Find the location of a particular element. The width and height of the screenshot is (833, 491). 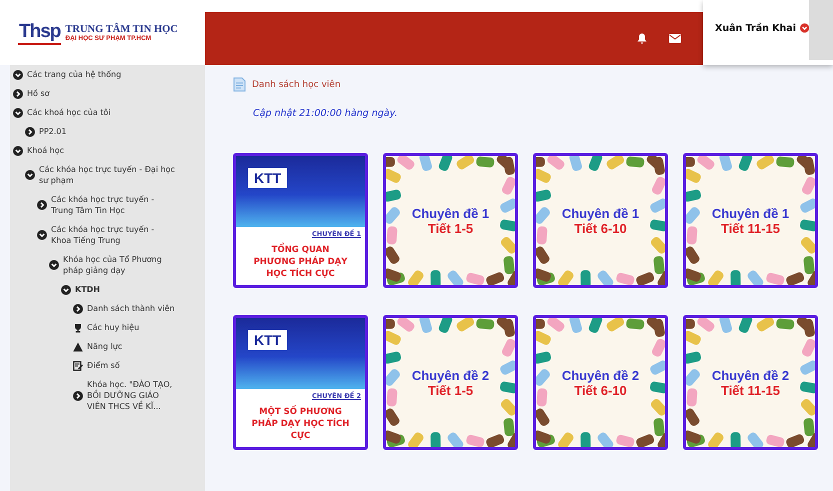

sidebar-item: Khoá học is located at coordinates (45, 150).